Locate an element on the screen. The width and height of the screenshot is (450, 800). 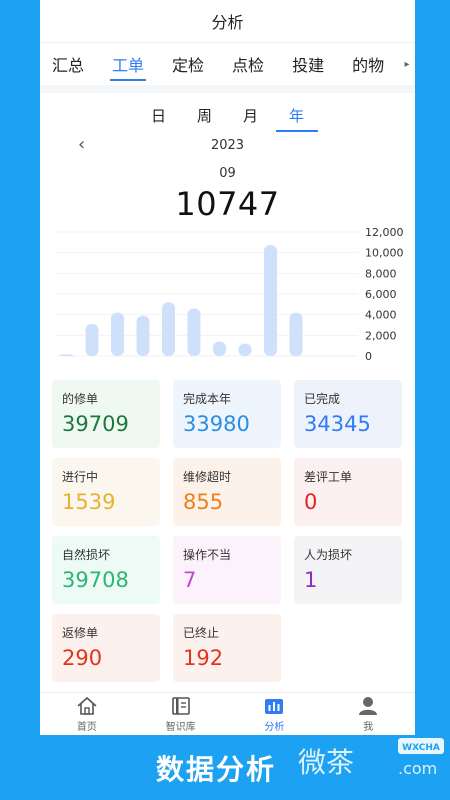
tab-summary: 汇总 is located at coordinates (68, 64).